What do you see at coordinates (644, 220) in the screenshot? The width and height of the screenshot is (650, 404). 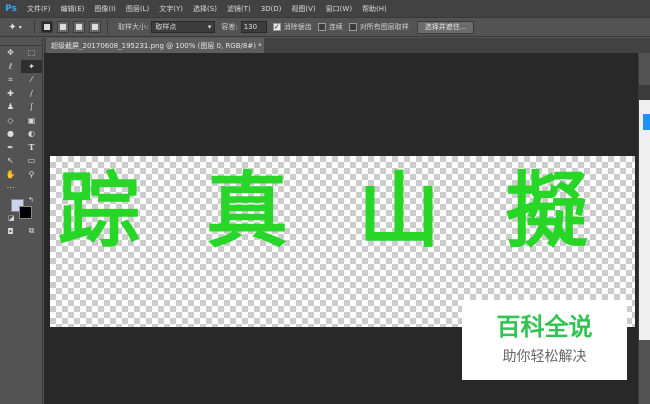 I see `panel-body` at bounding box center [644, 220].